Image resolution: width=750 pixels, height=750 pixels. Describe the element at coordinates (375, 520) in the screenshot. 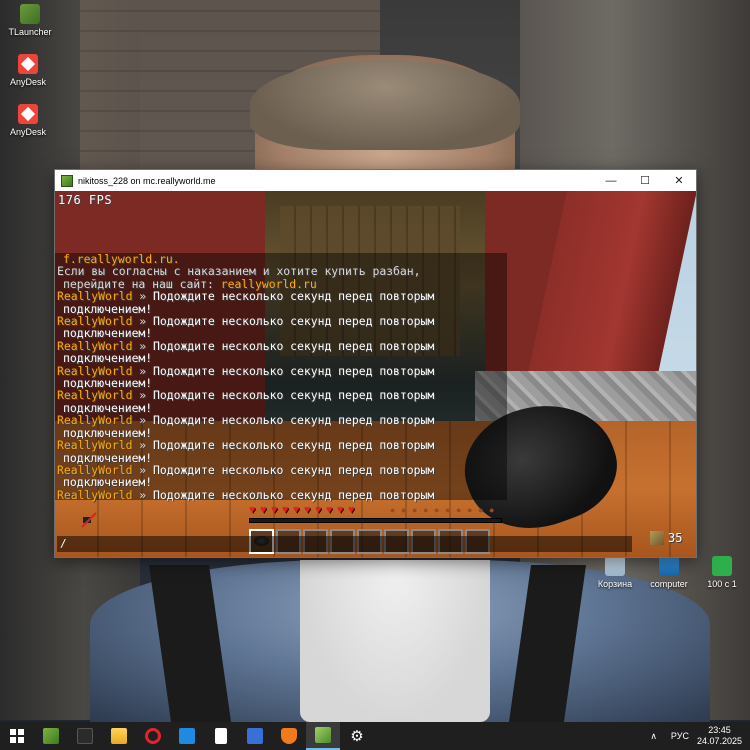

I see `experience-bar` at that location.